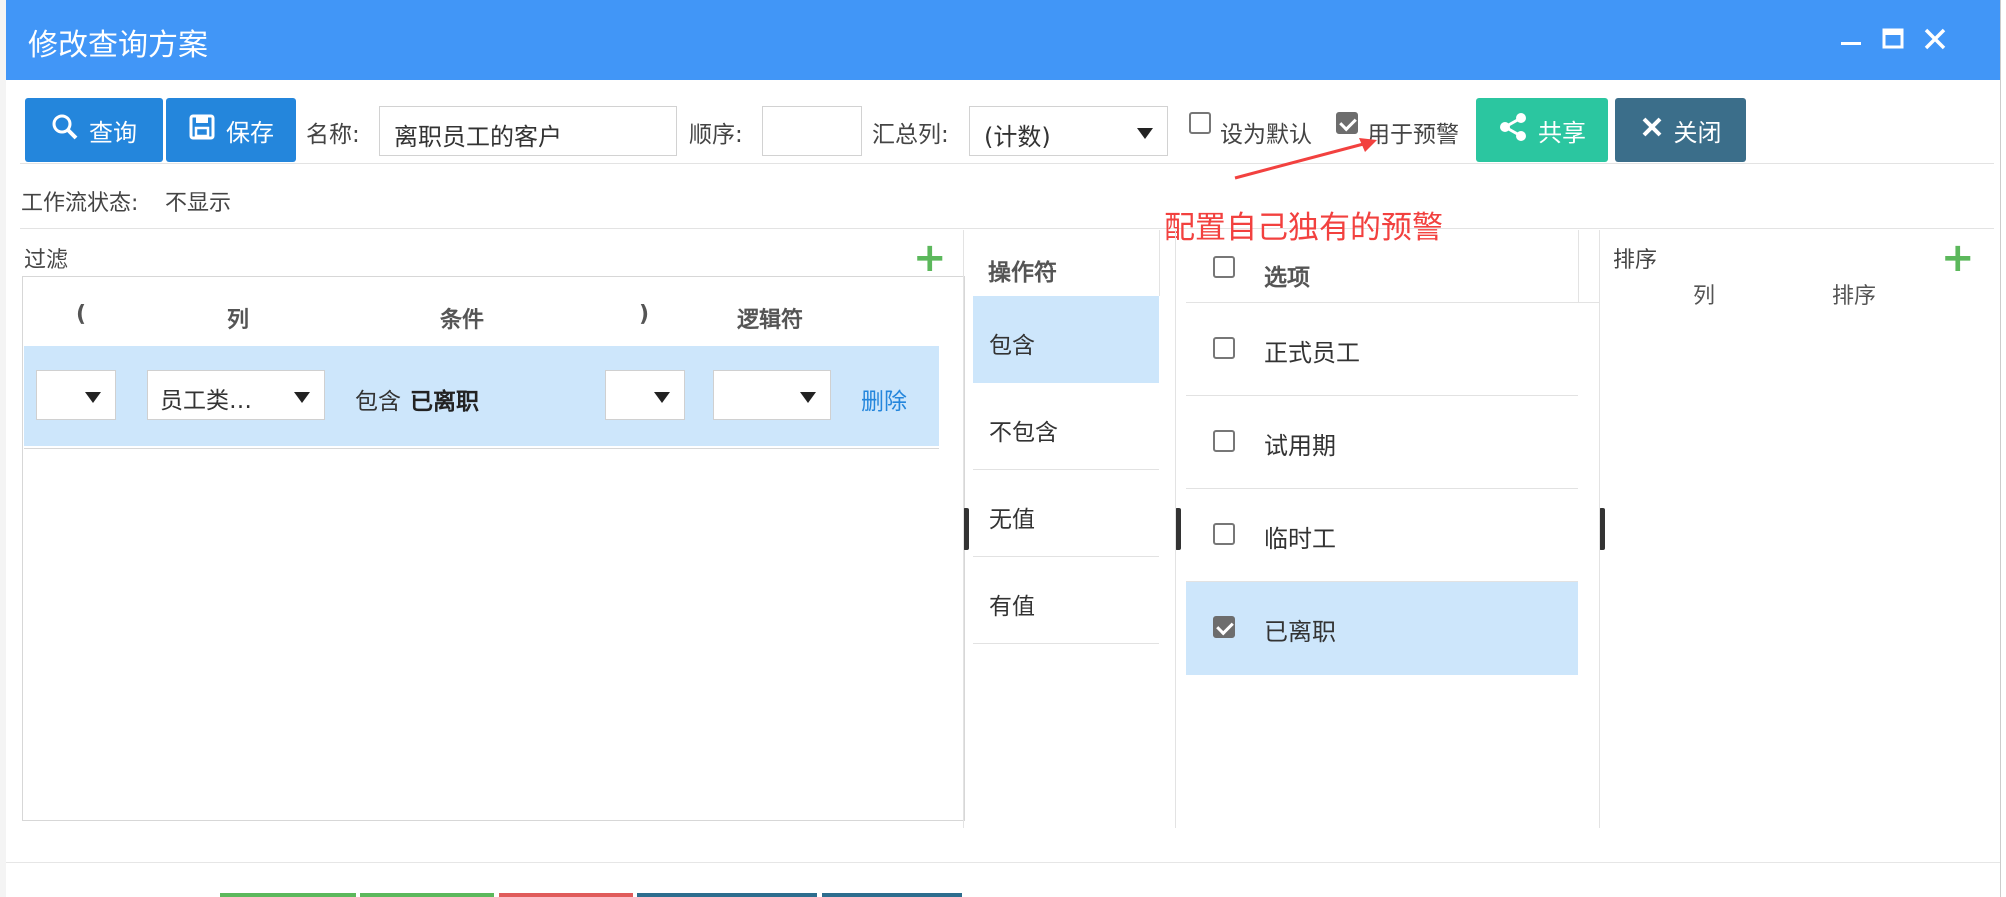 This screenshot has height=897, width=2006. Describe the element at coordinates (1578, 266) in the screenshot. I see `options-header-divider` at that location.